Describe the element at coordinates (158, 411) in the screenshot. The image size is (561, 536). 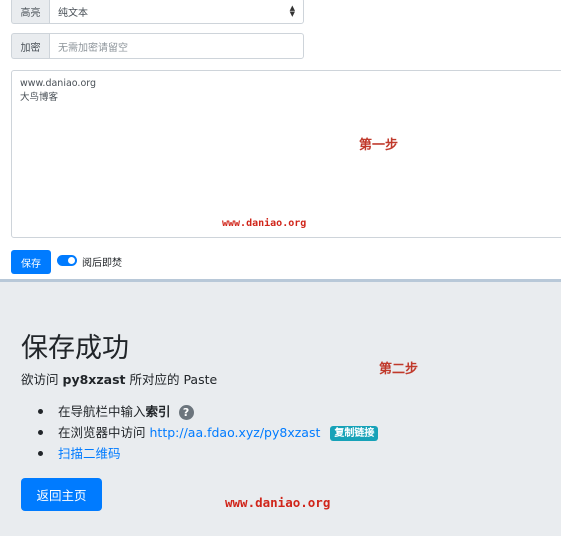
I see `index-keyword: 索引` at that location.